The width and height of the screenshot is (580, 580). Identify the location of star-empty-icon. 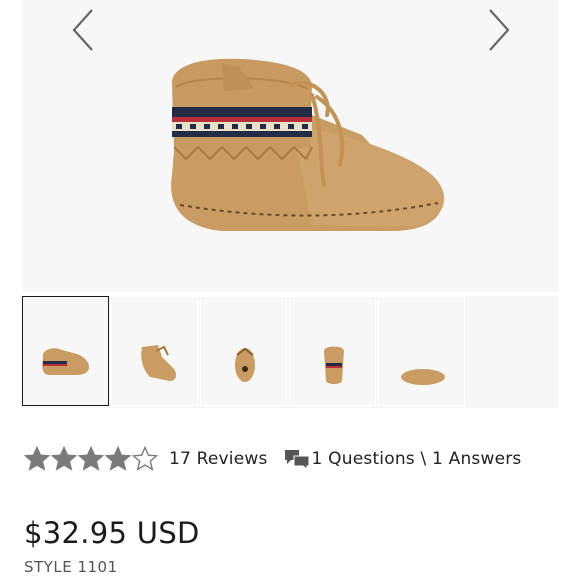
(145, 458).